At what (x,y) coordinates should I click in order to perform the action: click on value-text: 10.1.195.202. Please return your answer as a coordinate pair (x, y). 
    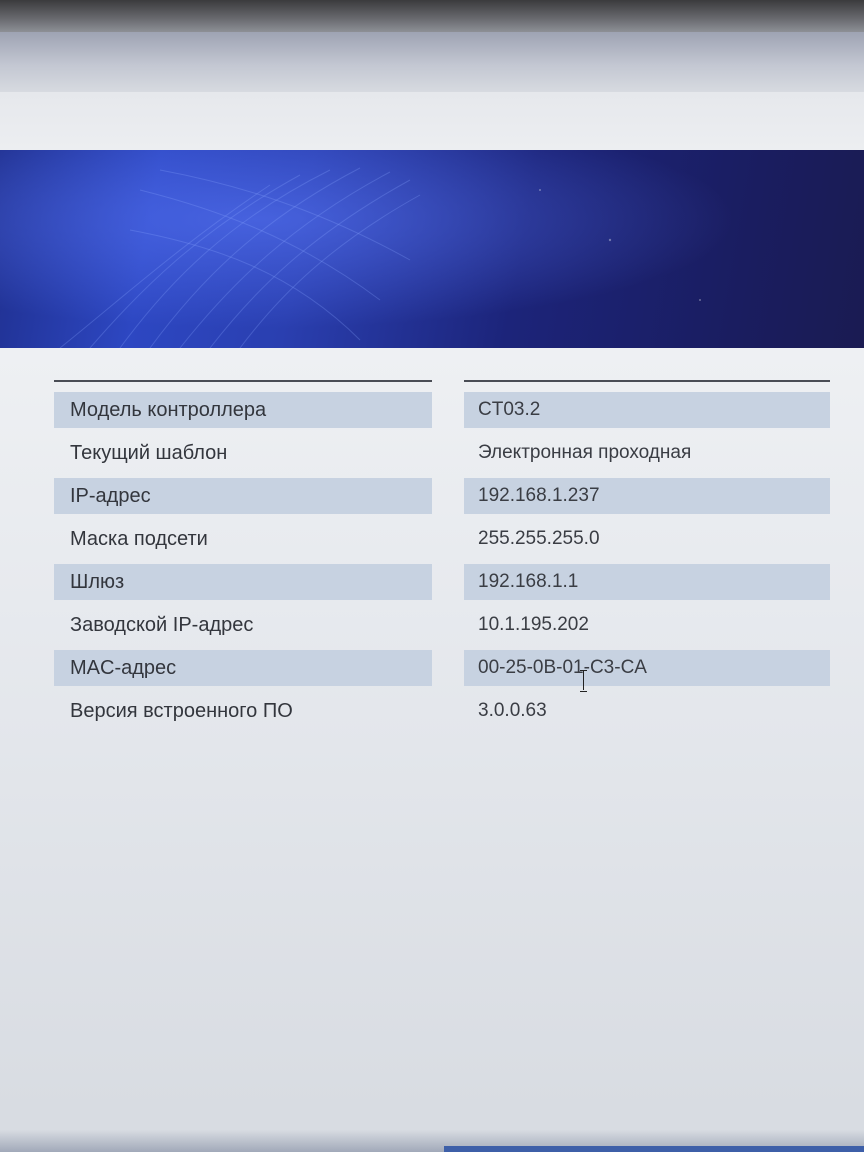
    Looking at the image, I should click on (533, 624).